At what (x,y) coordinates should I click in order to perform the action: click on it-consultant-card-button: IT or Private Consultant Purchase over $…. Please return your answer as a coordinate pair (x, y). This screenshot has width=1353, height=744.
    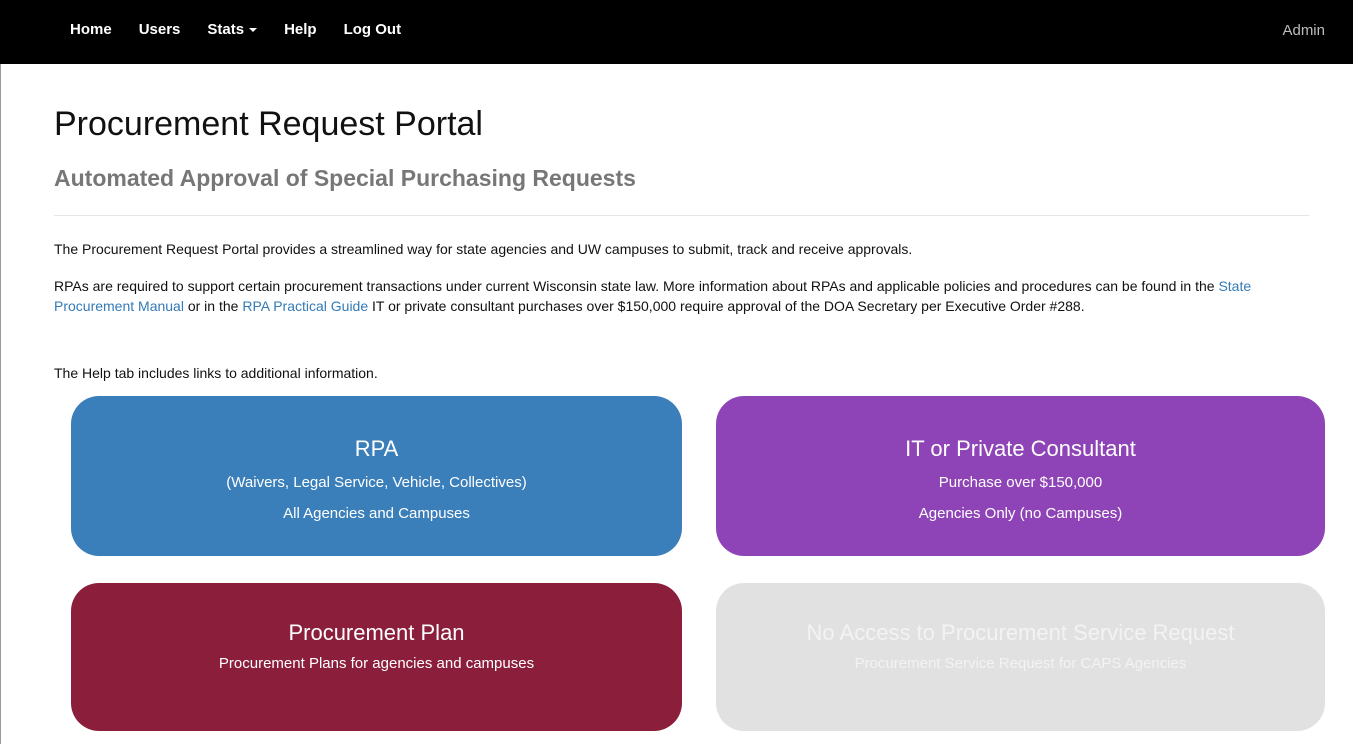
    Looking at the image, I should click on (1020, 476).